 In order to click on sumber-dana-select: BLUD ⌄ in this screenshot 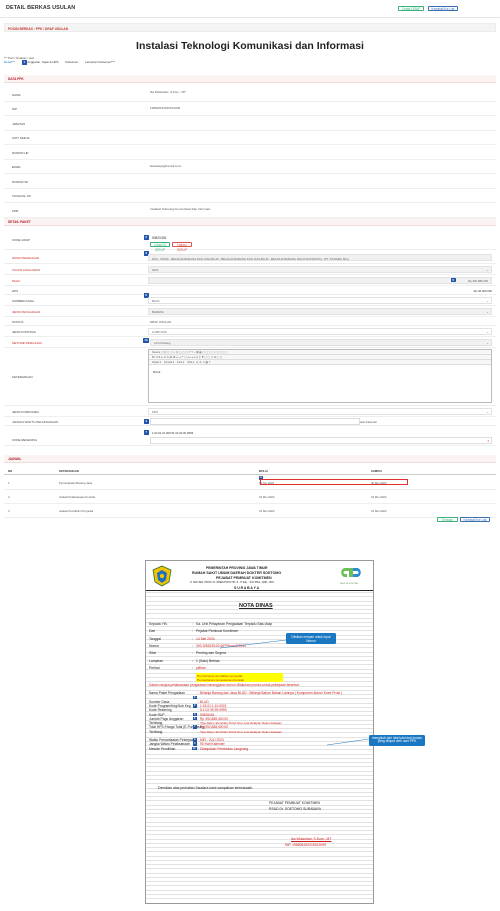, I will do `click(320, 300)`.